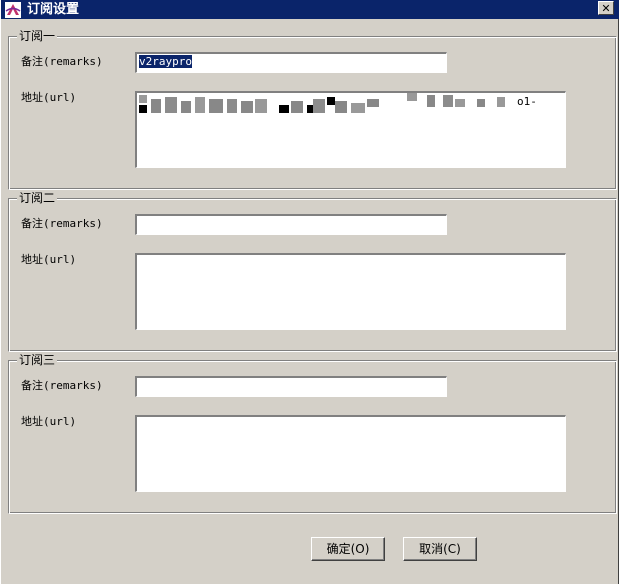 Image resolution: width=619 pixels, height=584 pixels. What do you see at coordinates (53, 9) in the screenshot?
I see `window-title: 订阅设置` at bounding box center [53, 9].